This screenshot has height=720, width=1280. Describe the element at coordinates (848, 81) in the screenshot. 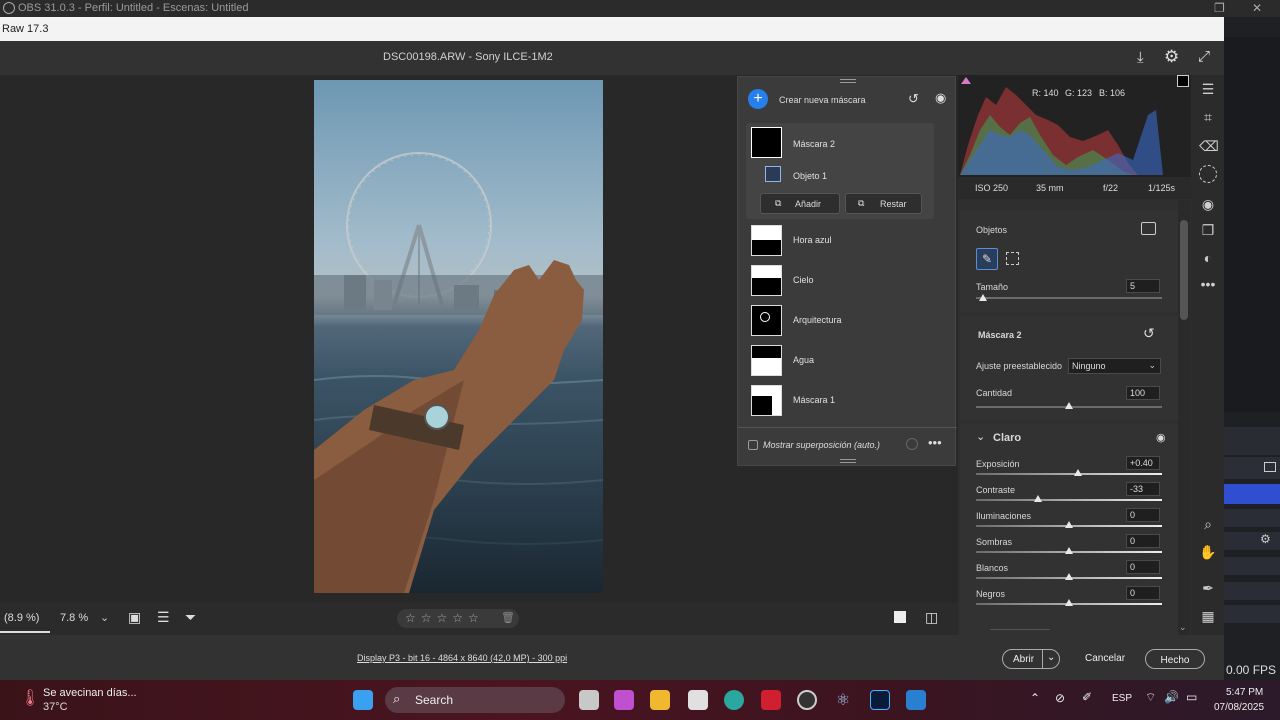

I see `drag-handle` at that location.